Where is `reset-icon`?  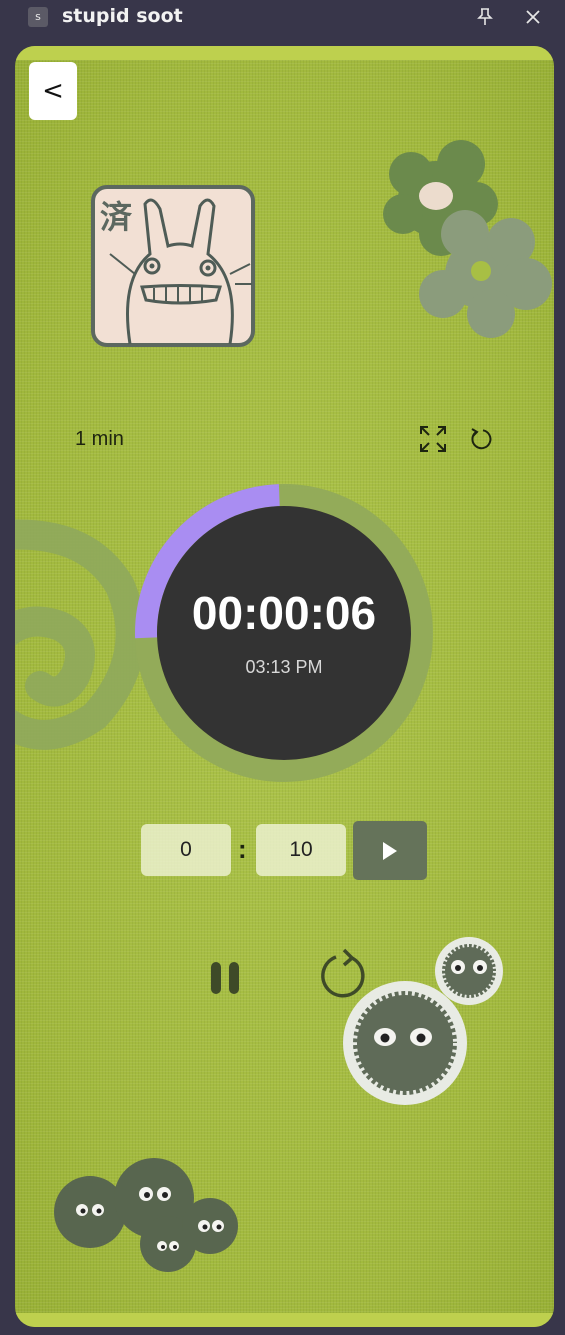
reset-icon is located at coordinates (481, 439).